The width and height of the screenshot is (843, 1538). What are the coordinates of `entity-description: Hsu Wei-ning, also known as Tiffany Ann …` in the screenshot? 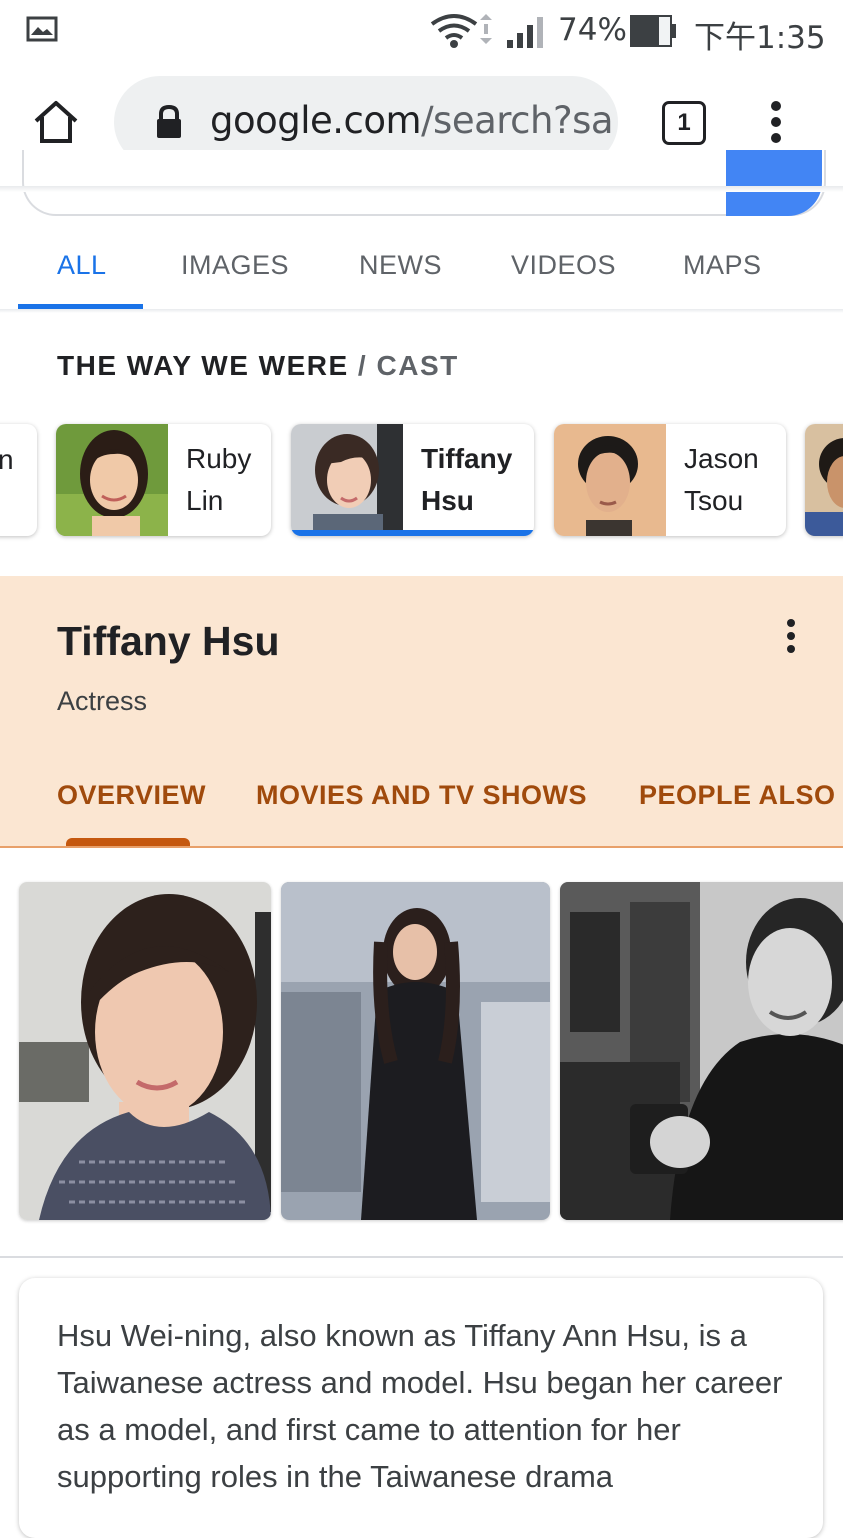 It's located at (420, 1406).